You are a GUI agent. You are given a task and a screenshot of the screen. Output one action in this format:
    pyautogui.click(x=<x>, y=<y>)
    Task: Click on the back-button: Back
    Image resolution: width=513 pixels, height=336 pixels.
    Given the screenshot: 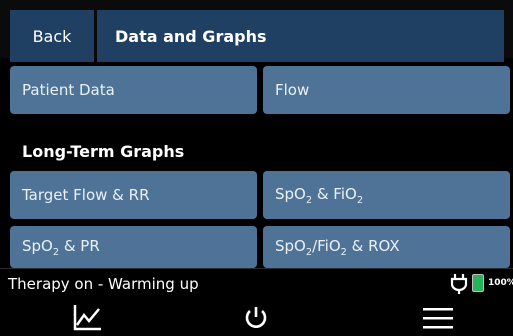 What is the action you would take?
    pyautogui.click(x=52, y=36)
    